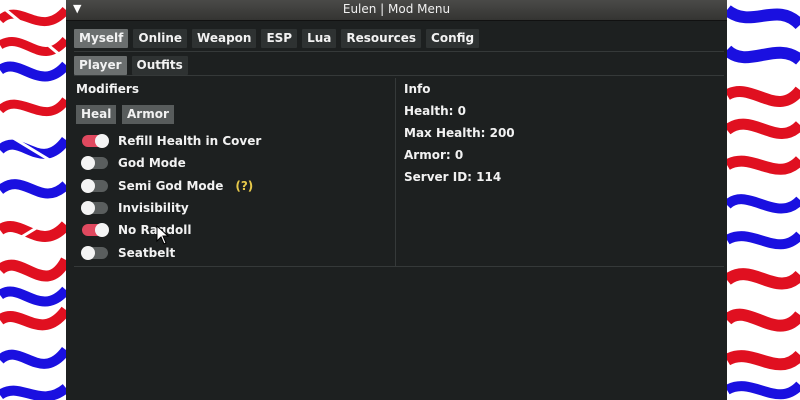 The image size is (800, 400). I want to click on toggle-seatbelt: Seatbelt, so click(128, 253).